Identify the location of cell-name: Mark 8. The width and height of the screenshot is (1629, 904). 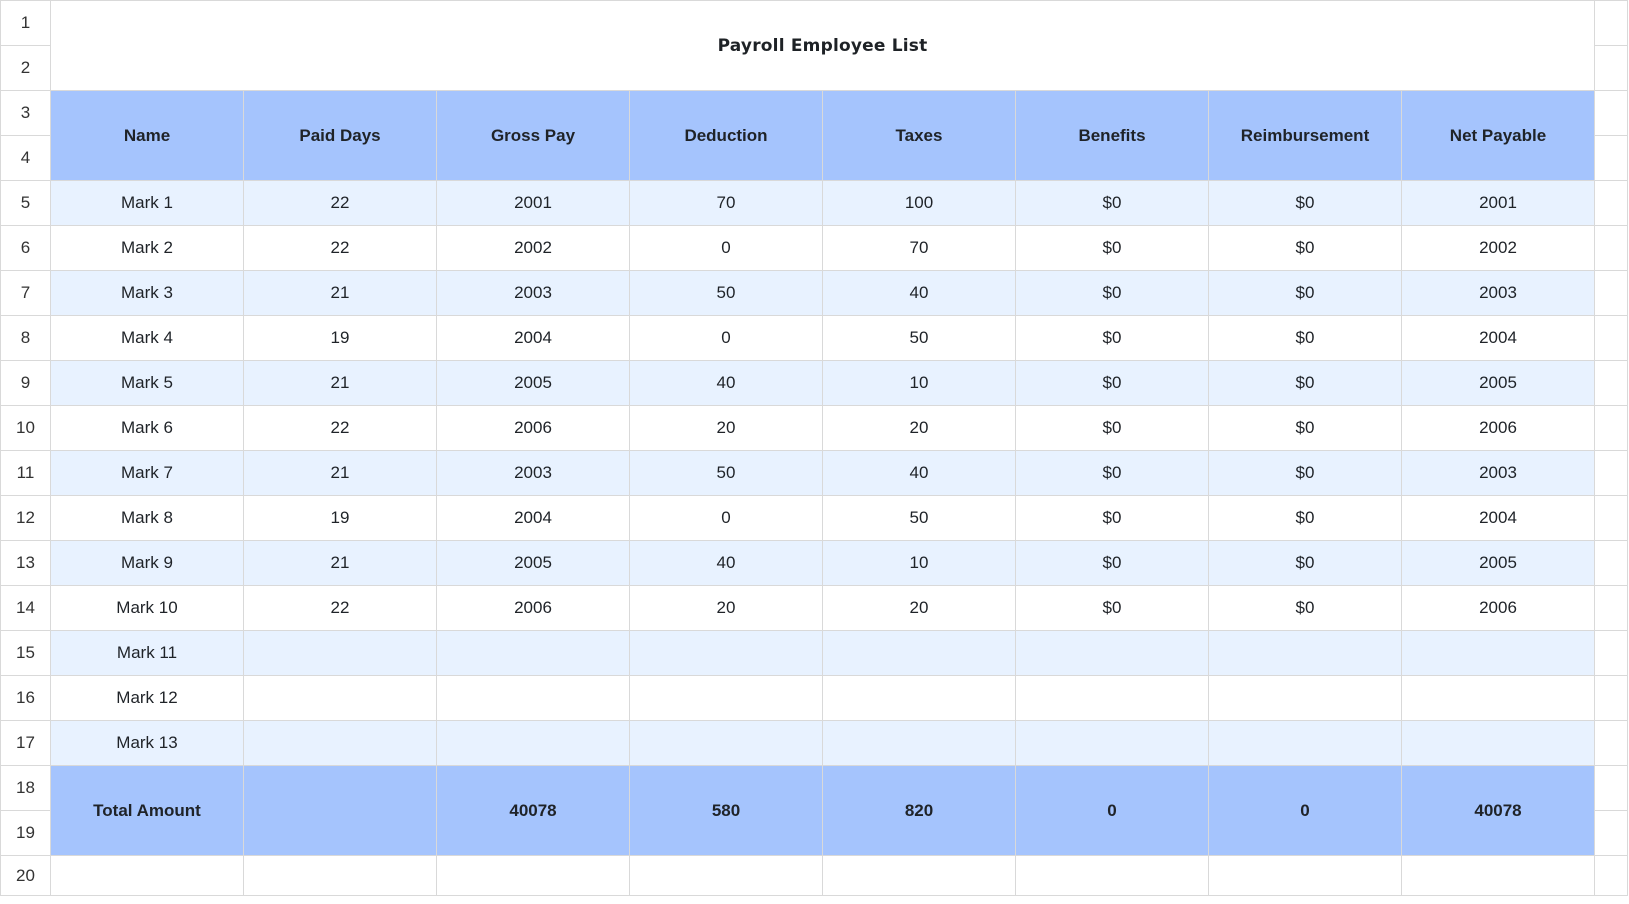
(147, 518).